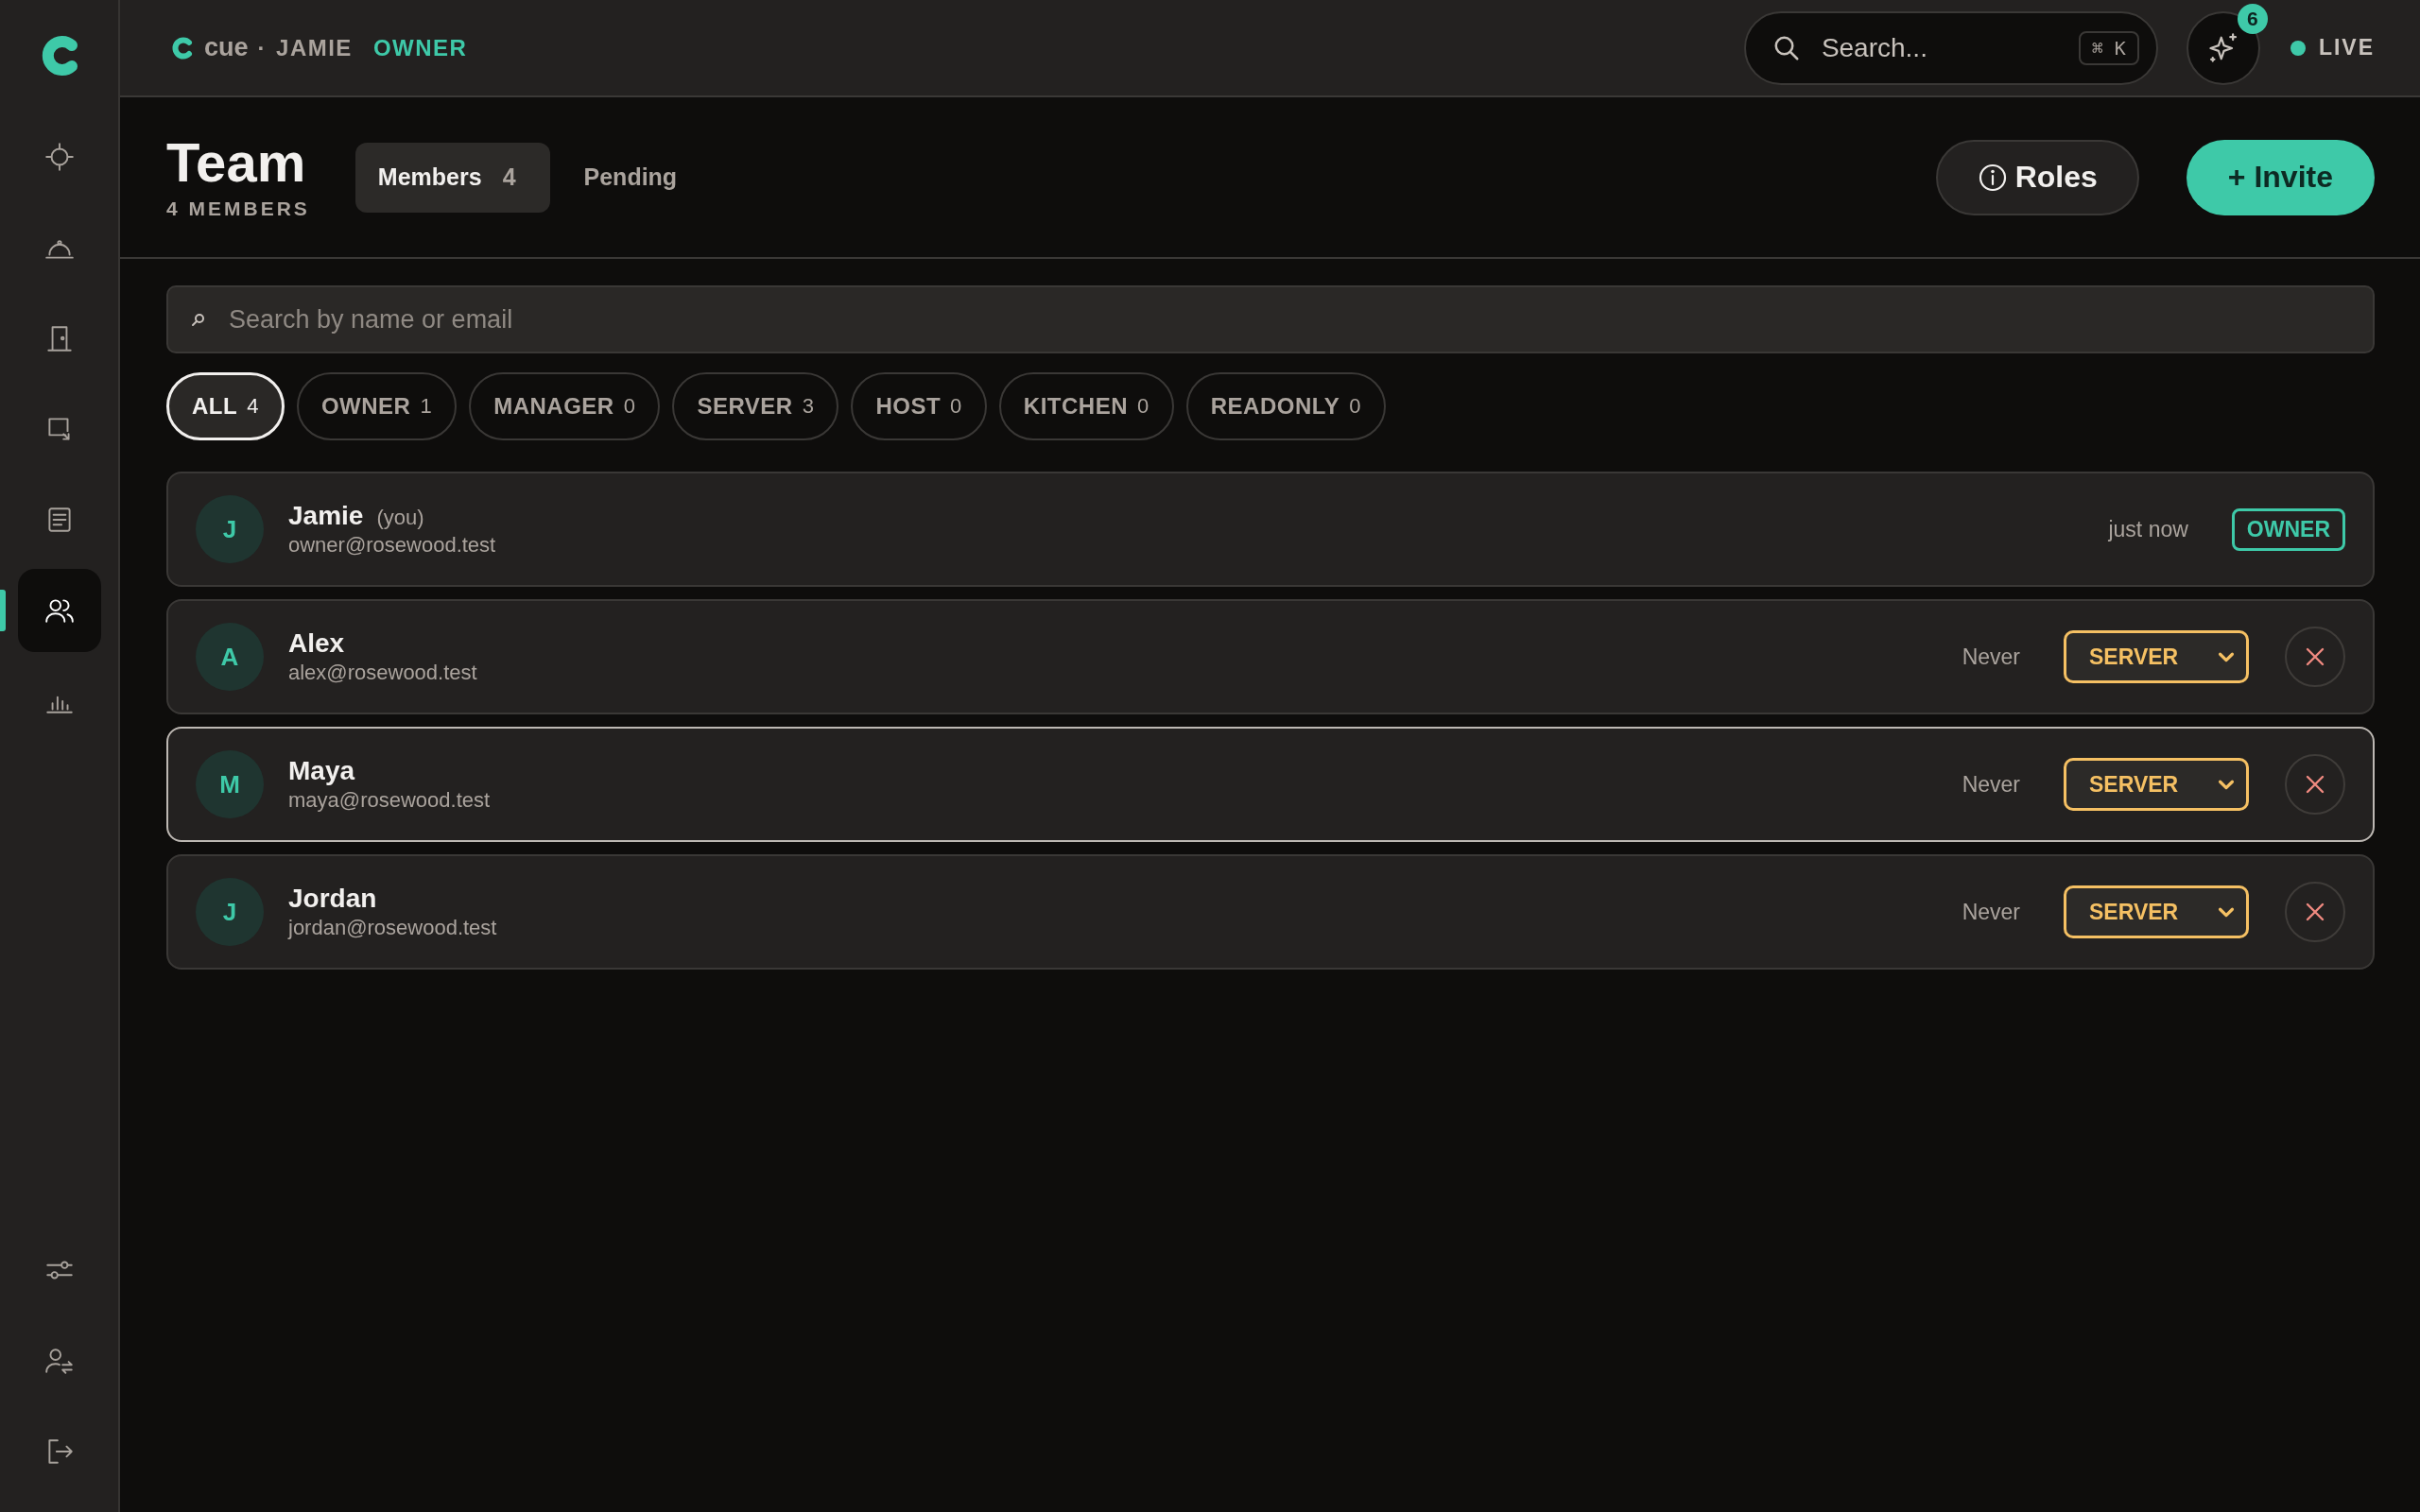  I want to click on member-email: alex@rosewood.test, so click(383, 673).